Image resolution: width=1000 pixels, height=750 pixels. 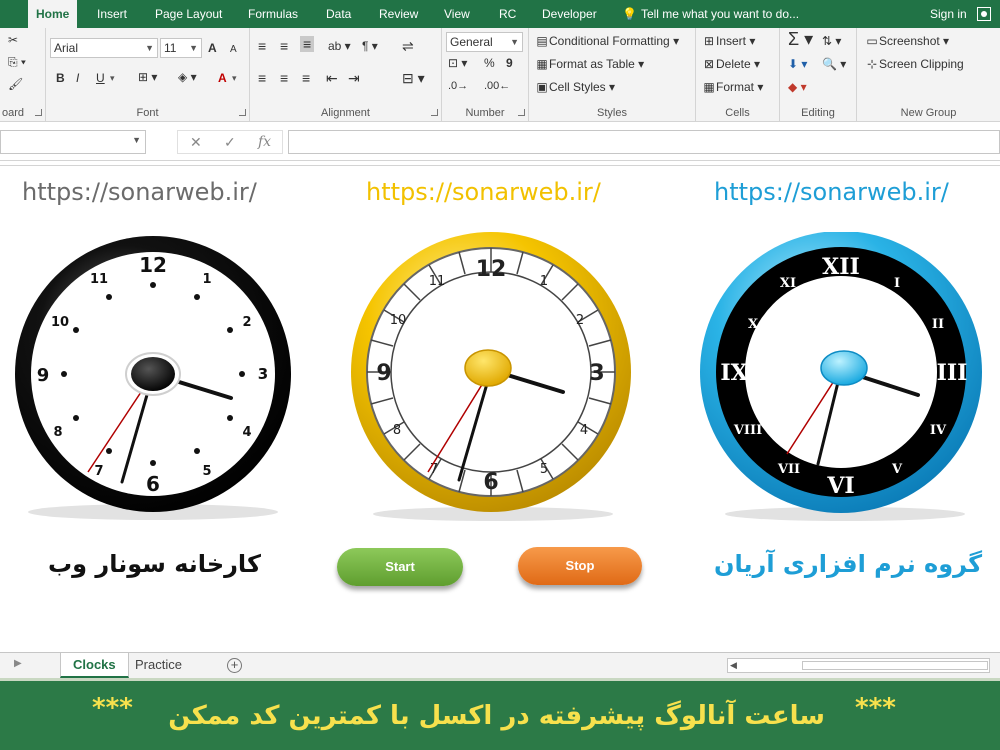 I want to click on cancel-icon: ✕, so click(x=196, y=142).